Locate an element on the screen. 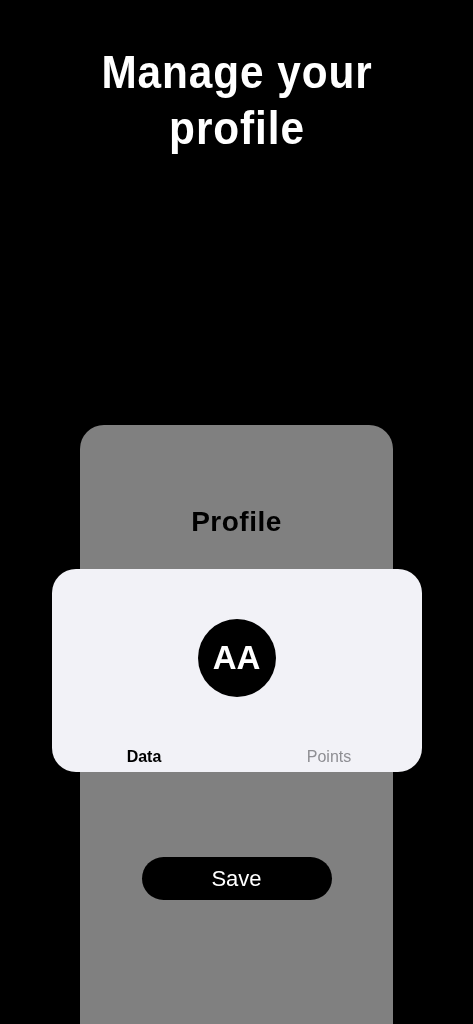  avatar: AA is located at coordinates (236, 658).